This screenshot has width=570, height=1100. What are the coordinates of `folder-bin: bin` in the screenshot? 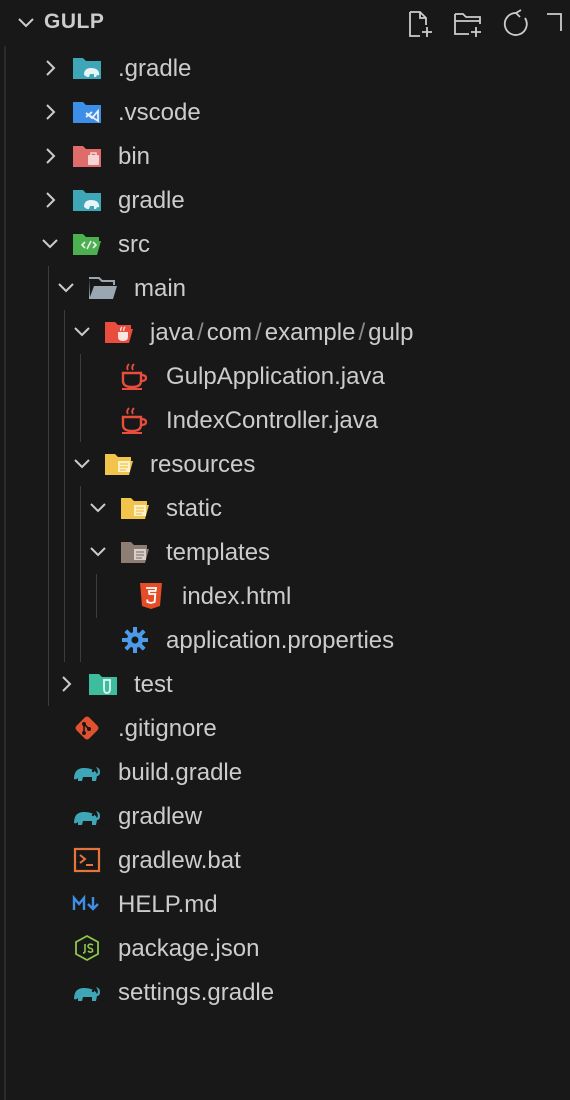 It's located at (288, 156).